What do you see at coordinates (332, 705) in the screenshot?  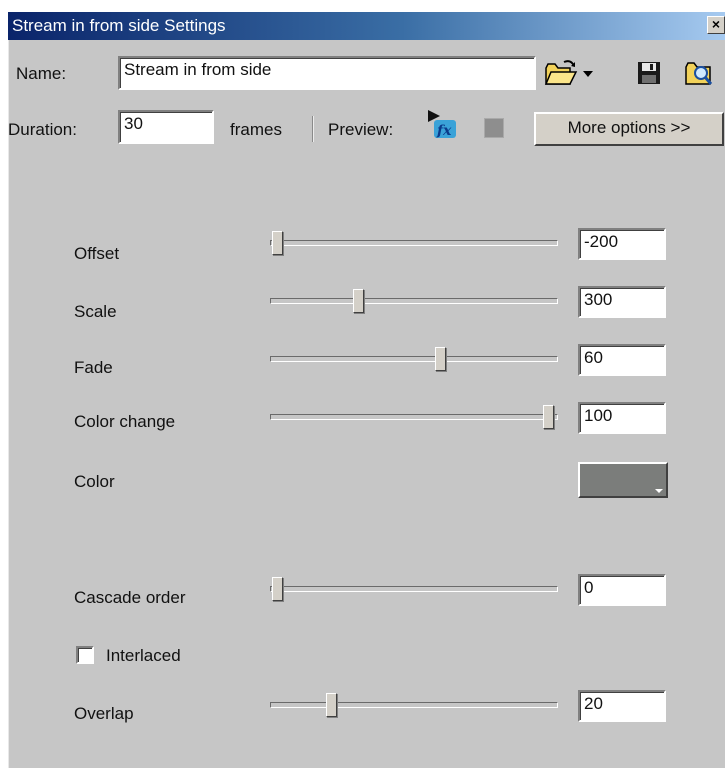 I see `overlap-slider-thumb` at bounding box center [332, 705].